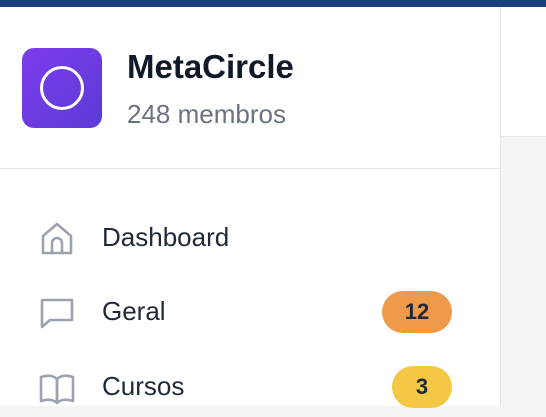 This screenshot has height=417, width=546. I want to click on book-open-icon, so click(57, 389).